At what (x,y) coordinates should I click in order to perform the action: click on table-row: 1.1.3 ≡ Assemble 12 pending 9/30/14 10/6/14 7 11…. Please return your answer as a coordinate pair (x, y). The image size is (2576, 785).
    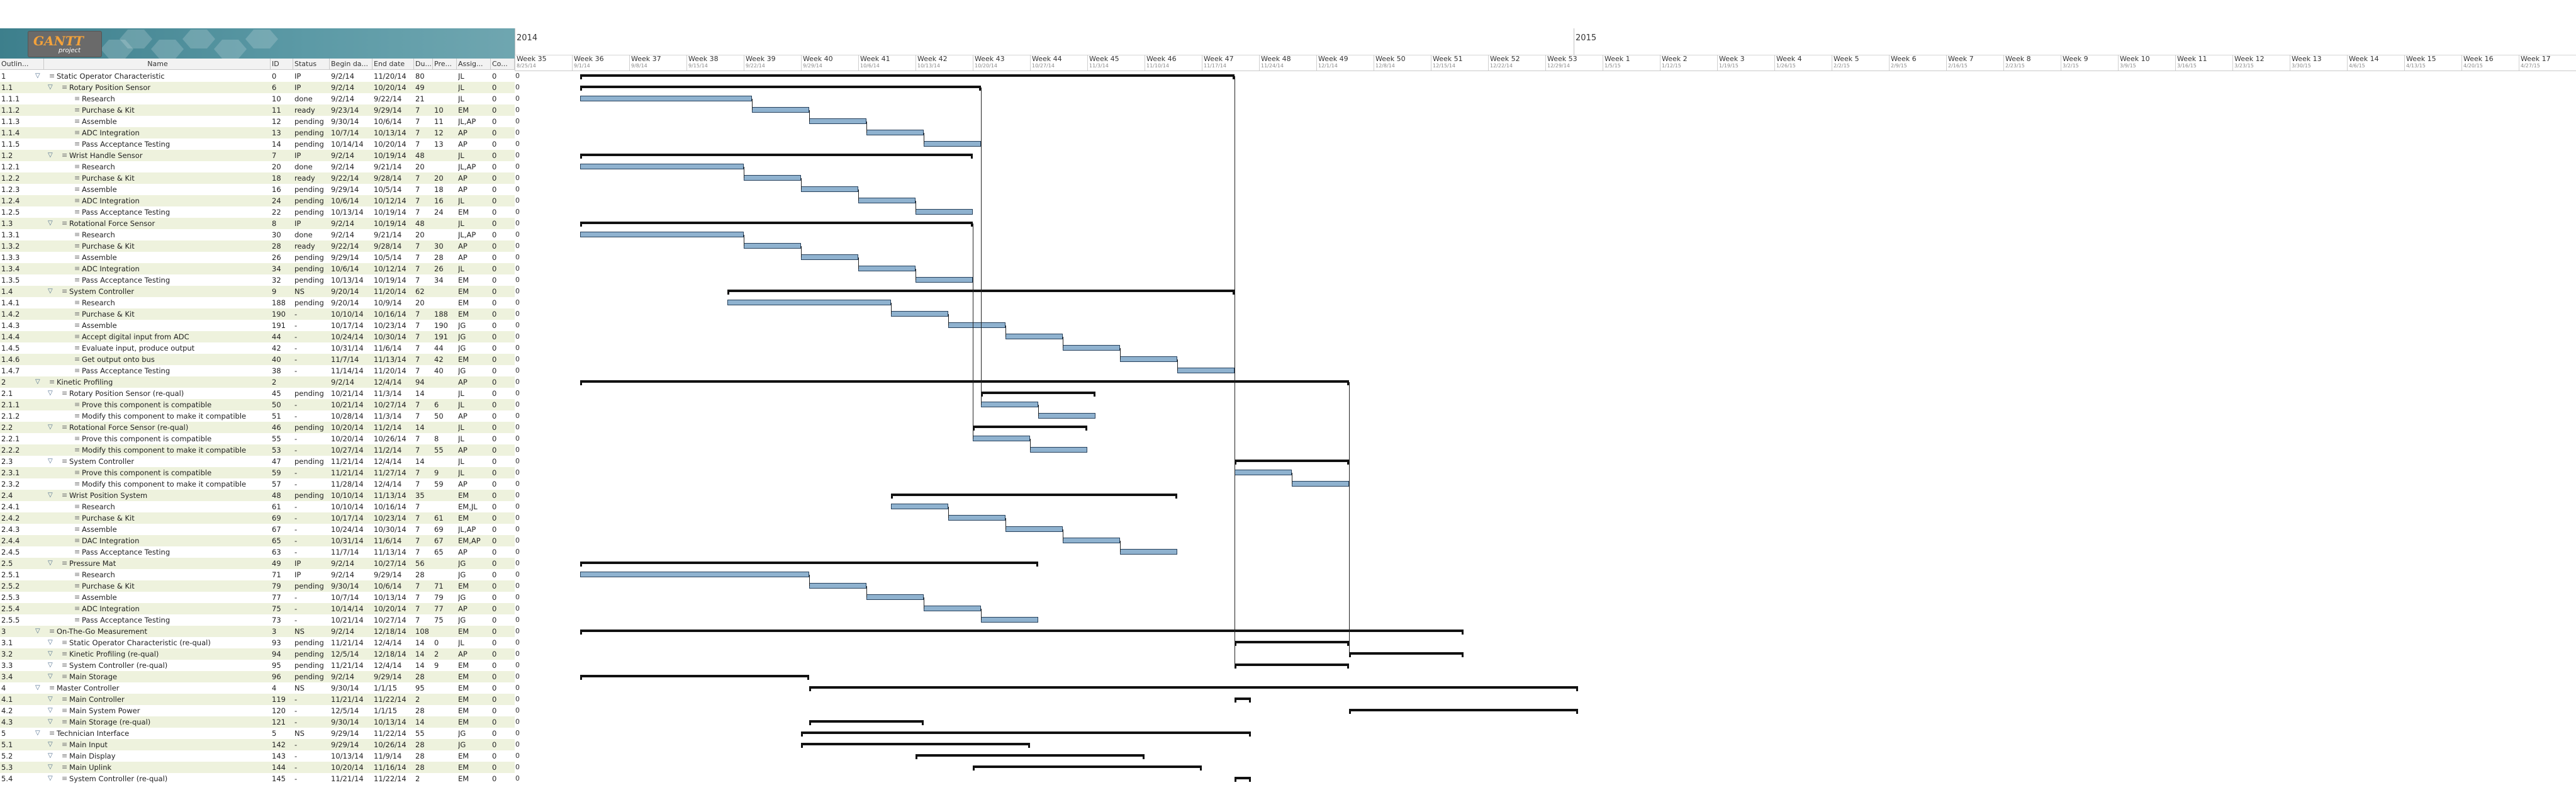
    Looking at the image, I should click on (257, 121).